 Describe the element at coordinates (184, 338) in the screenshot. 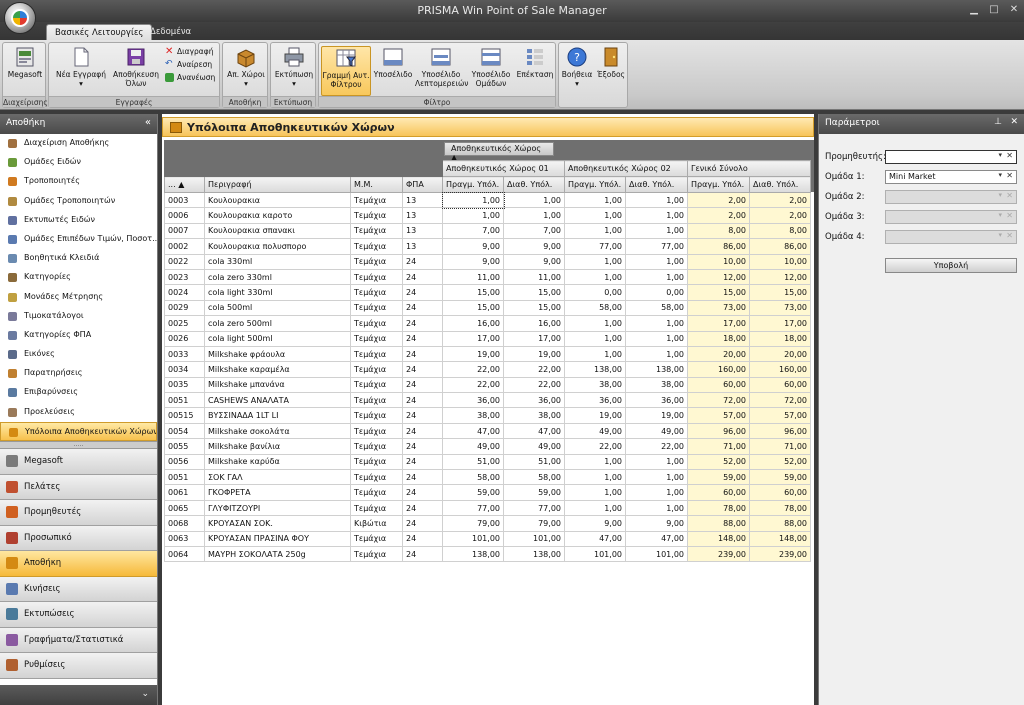

I see `table-cell: 0026` at that location.